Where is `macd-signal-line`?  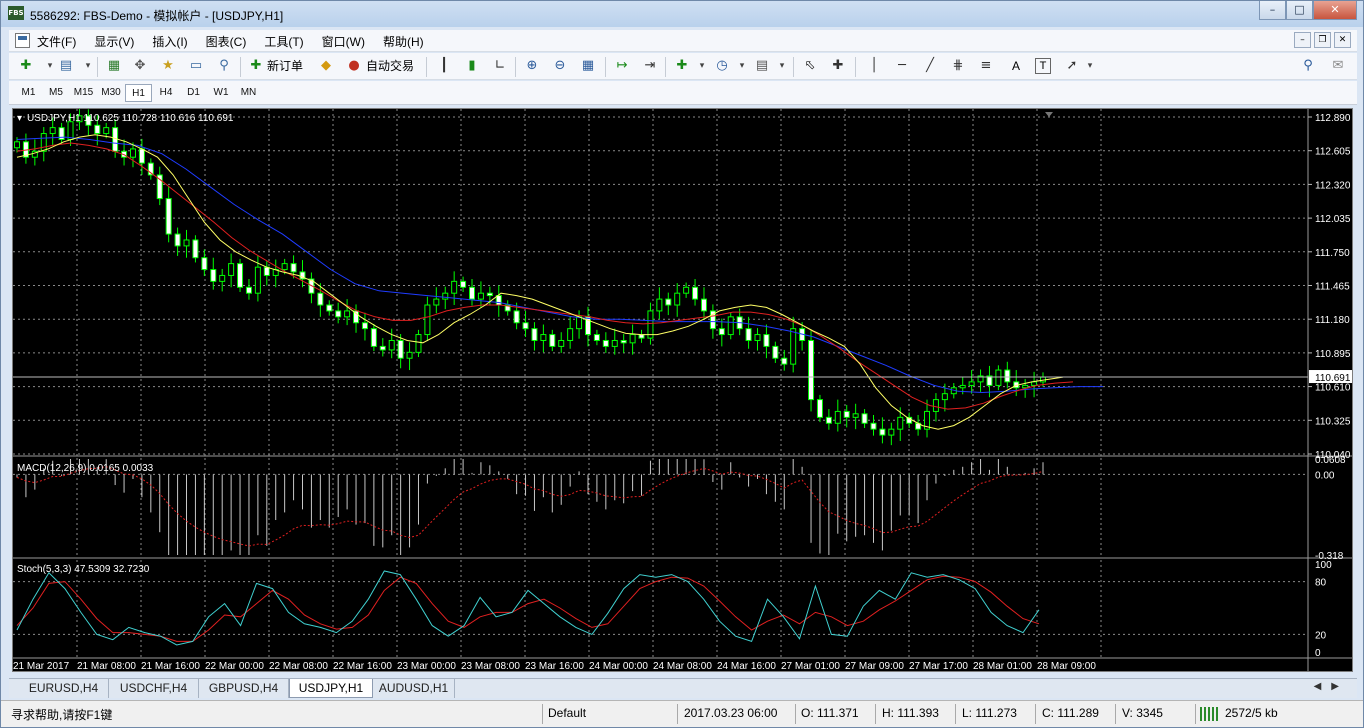 macd-signal-line is located at coordinates (530, 506).